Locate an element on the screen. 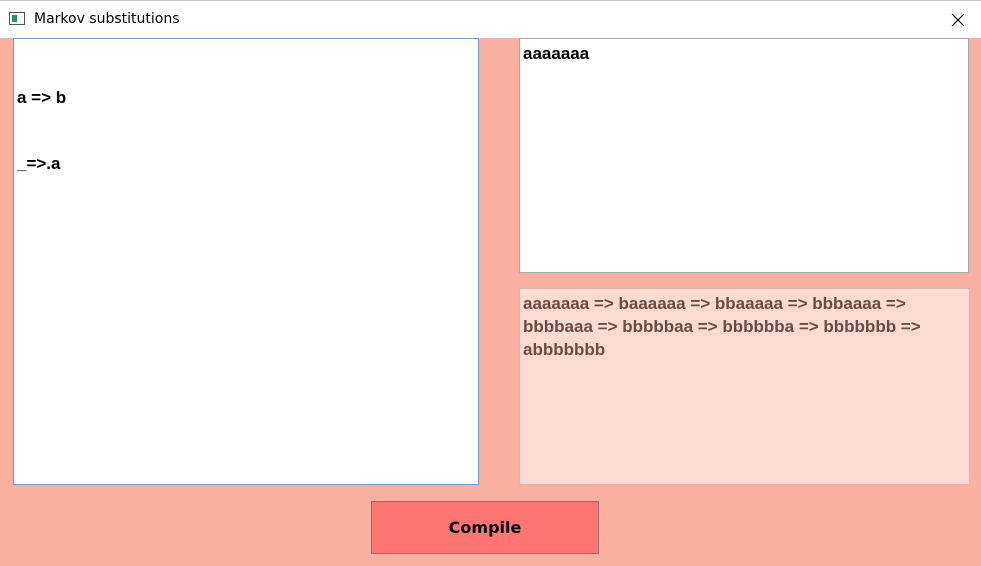  compile-button-label: Compile is located at coordinates (485, 527).